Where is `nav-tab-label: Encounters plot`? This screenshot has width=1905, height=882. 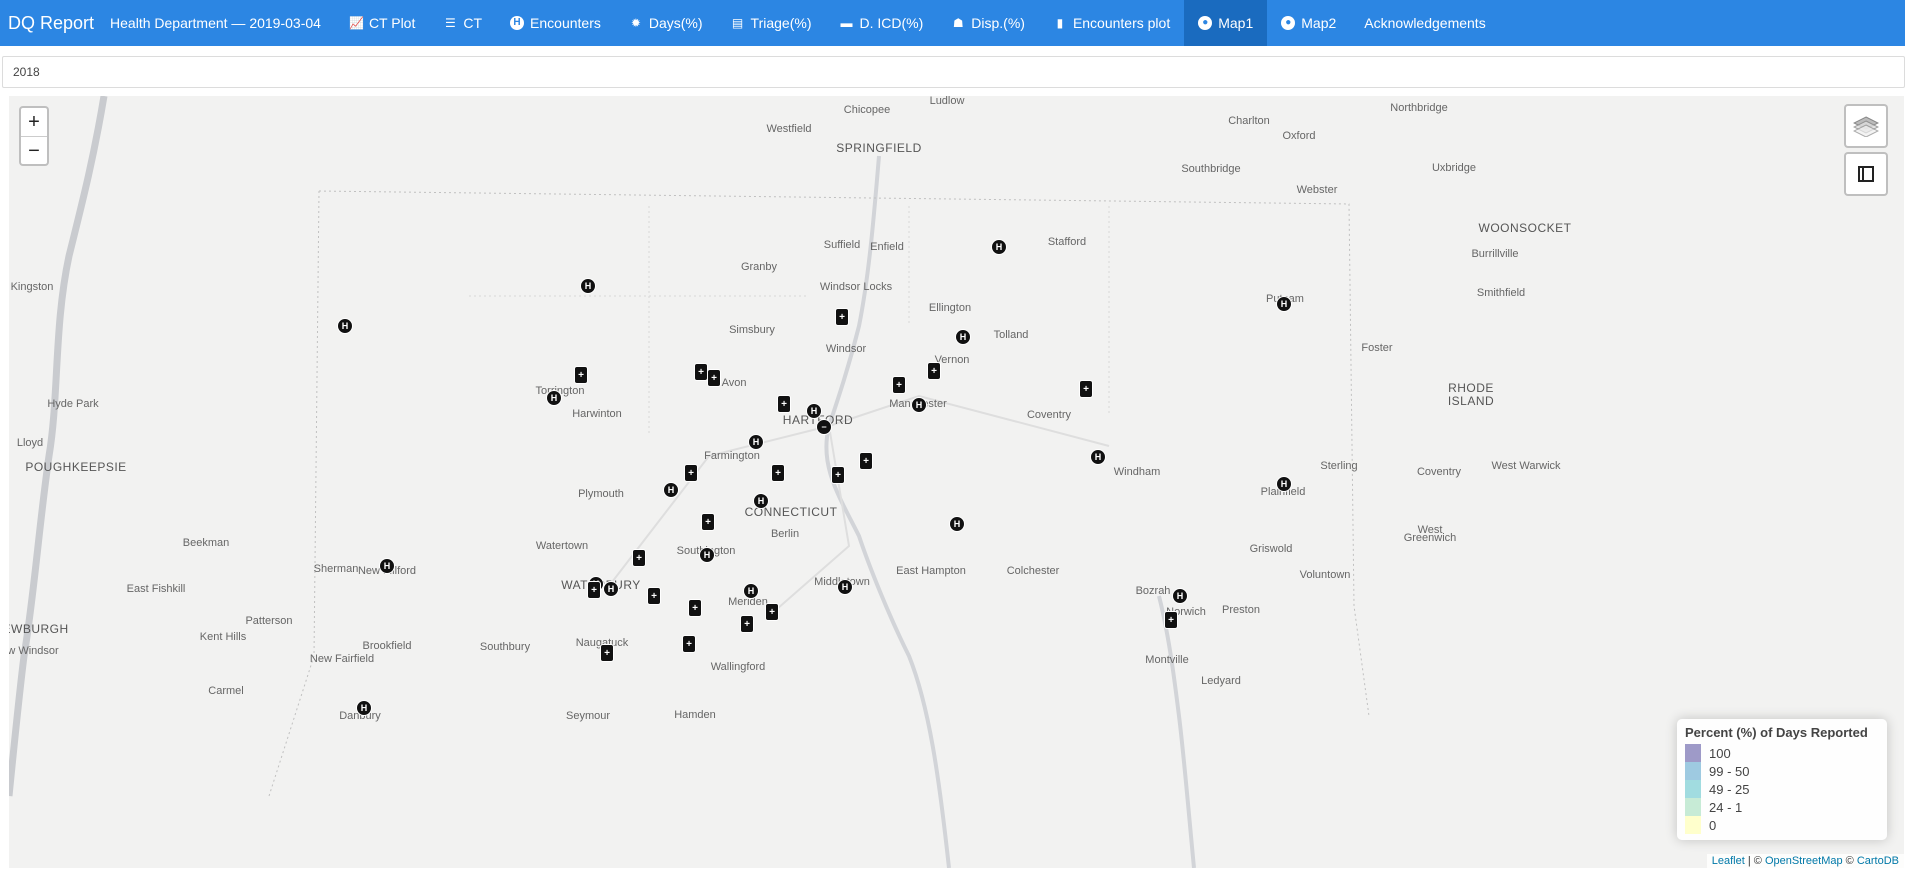 nav-tab-label: Encounters plot is located at coordinates (1121, 23).